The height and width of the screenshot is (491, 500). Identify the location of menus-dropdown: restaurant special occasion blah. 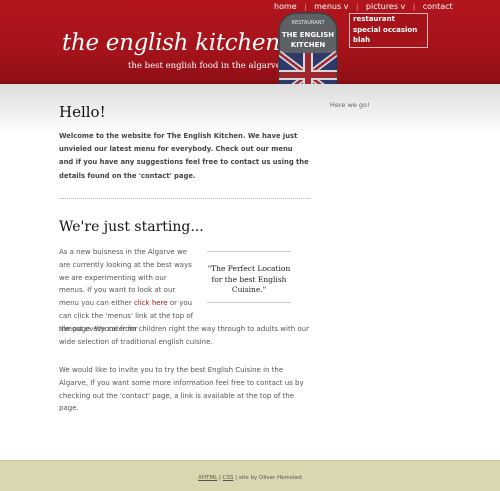
(388, 30).